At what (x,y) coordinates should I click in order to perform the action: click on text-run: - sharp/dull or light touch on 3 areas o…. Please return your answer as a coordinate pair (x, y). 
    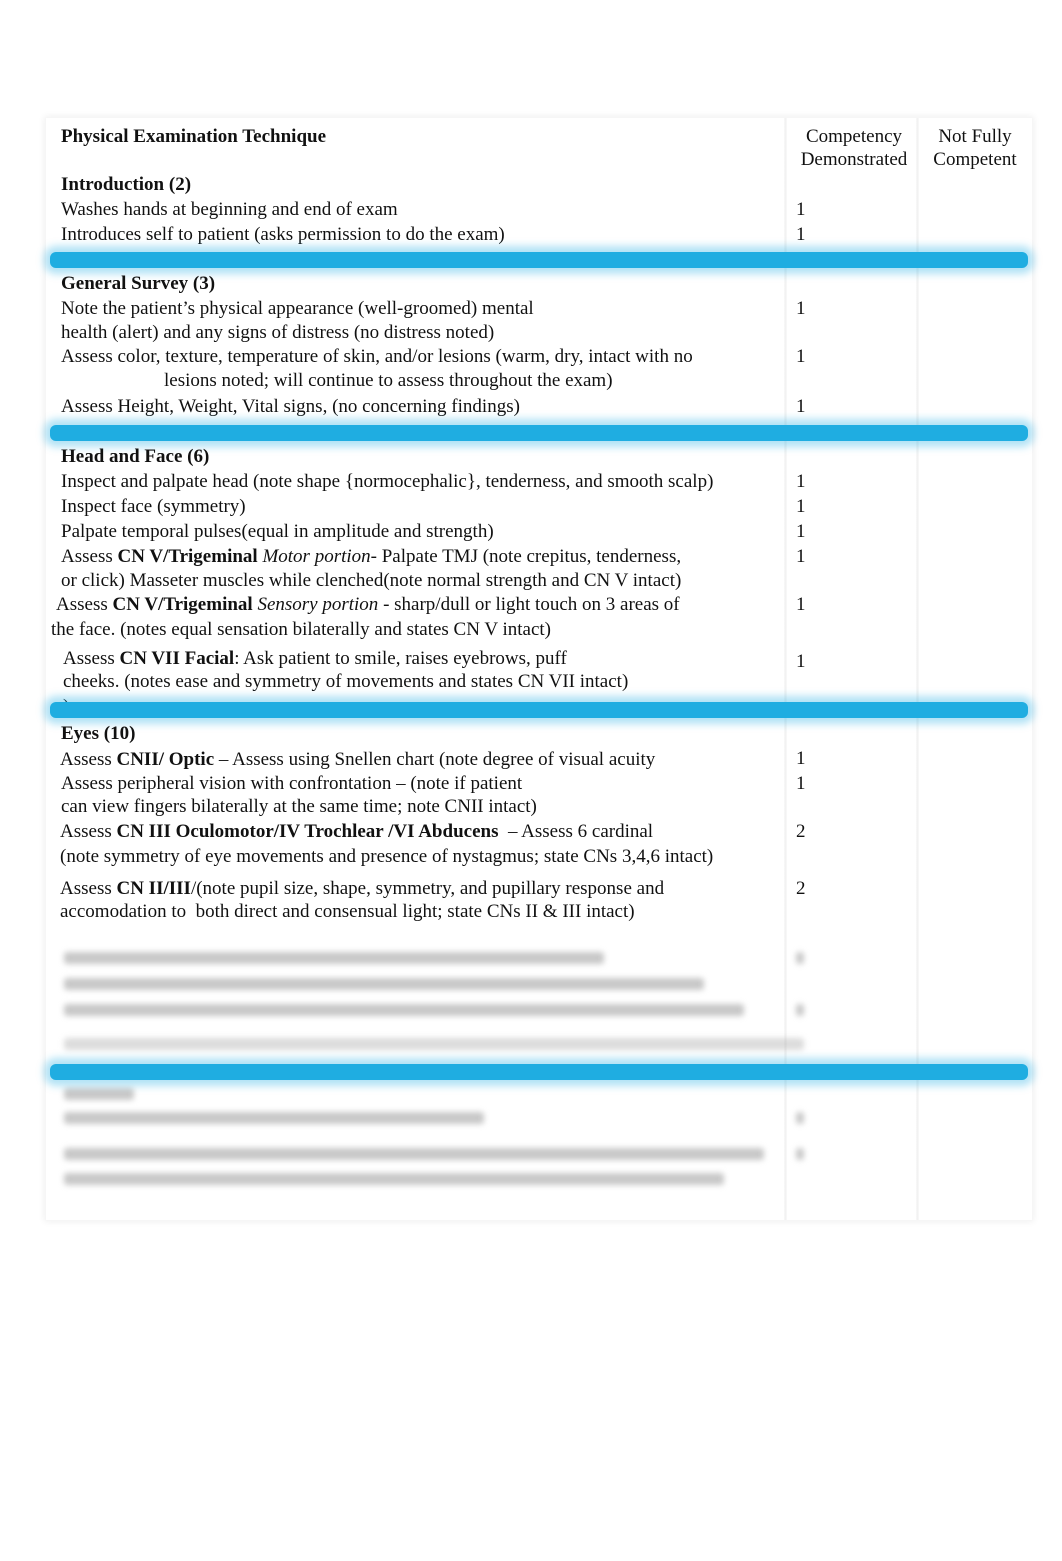
    Looking at the image, I should click on (529, 604).